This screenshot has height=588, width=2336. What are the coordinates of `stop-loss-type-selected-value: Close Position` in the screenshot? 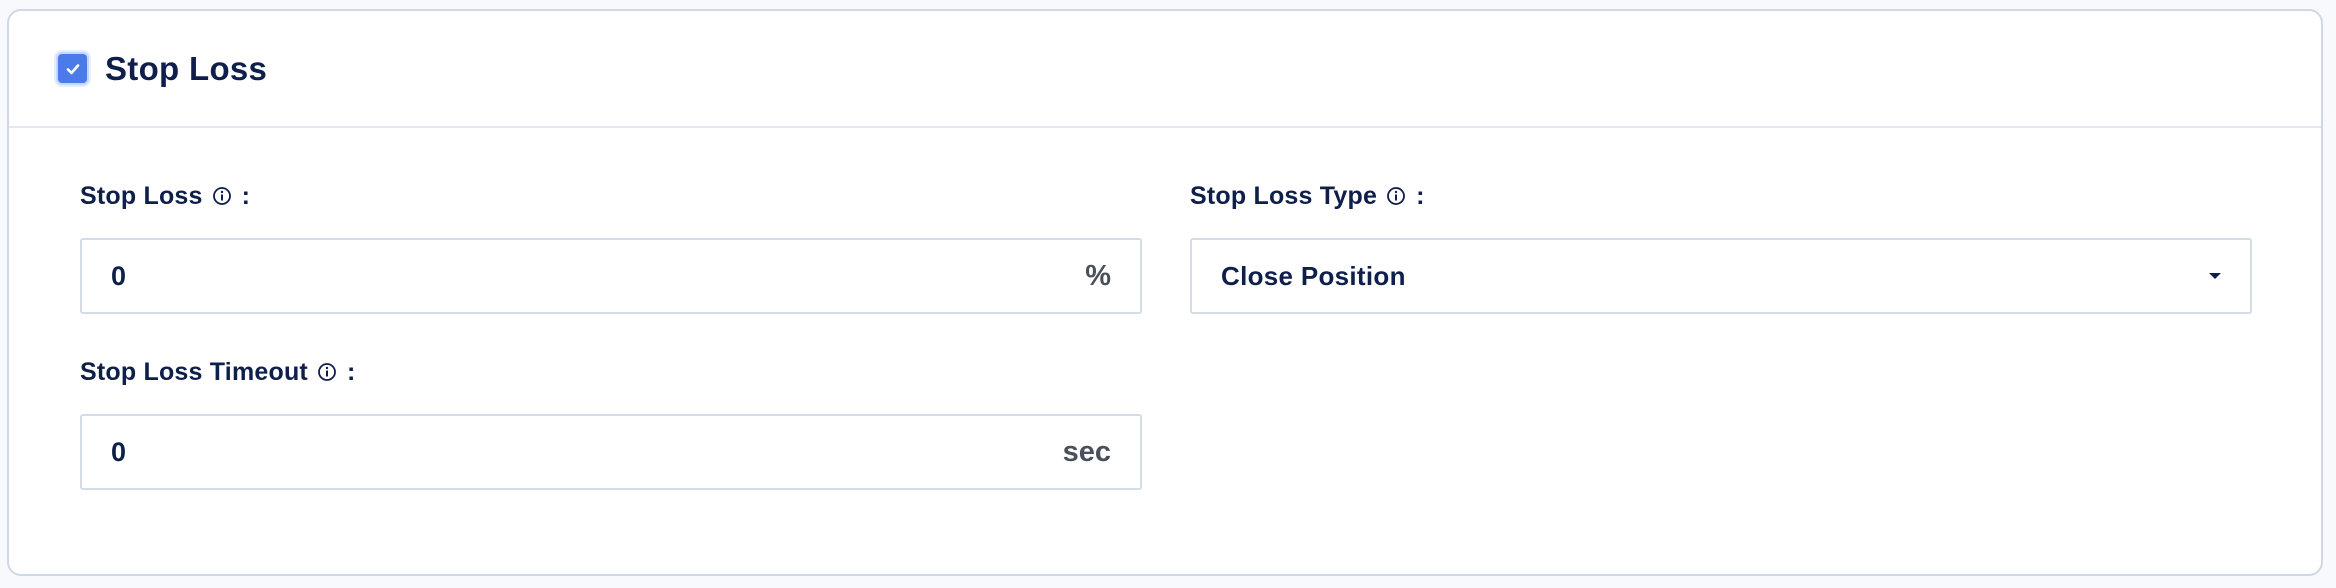 It's located at (1313, 275).